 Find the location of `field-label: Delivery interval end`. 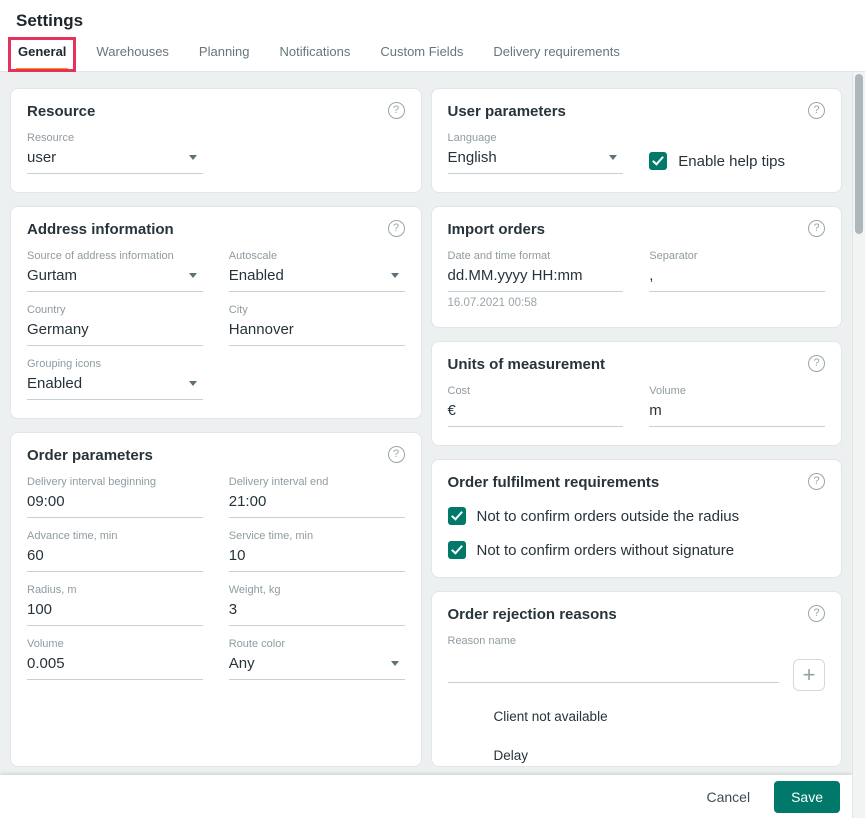

field-label: Delivery interval end is located at coordinates (278, 482).